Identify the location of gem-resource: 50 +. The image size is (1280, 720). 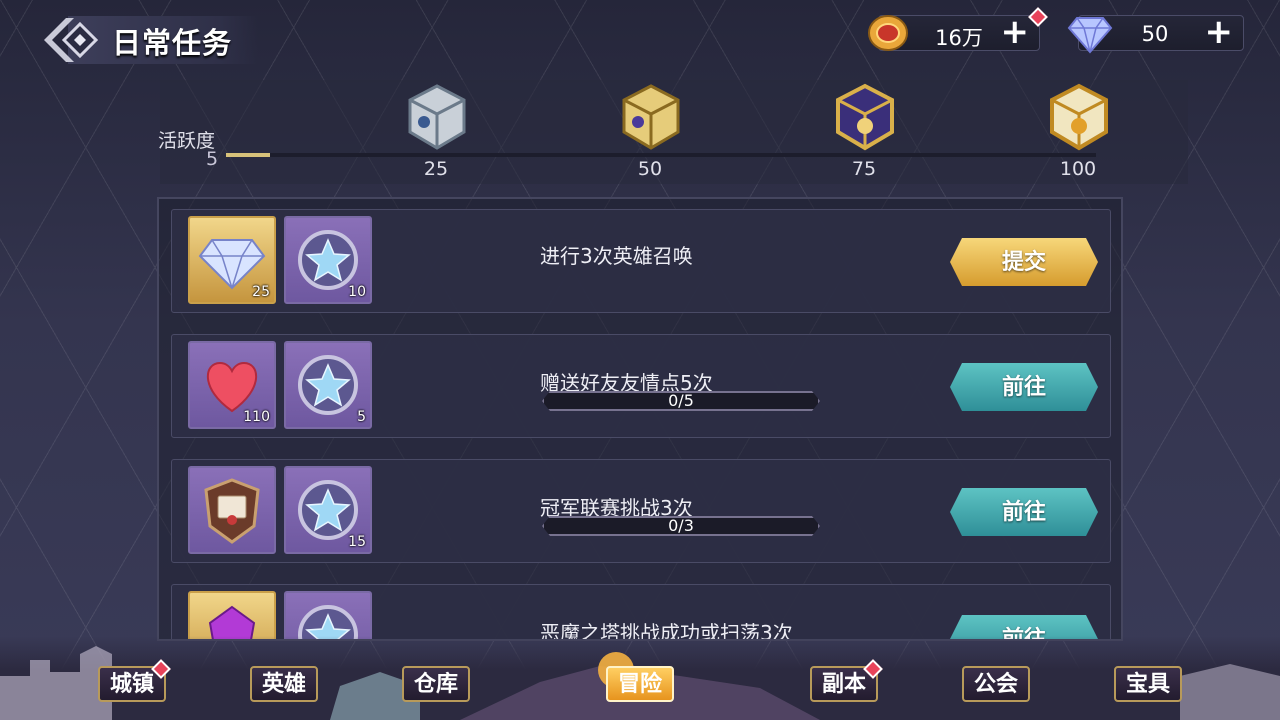
(1155, 34).